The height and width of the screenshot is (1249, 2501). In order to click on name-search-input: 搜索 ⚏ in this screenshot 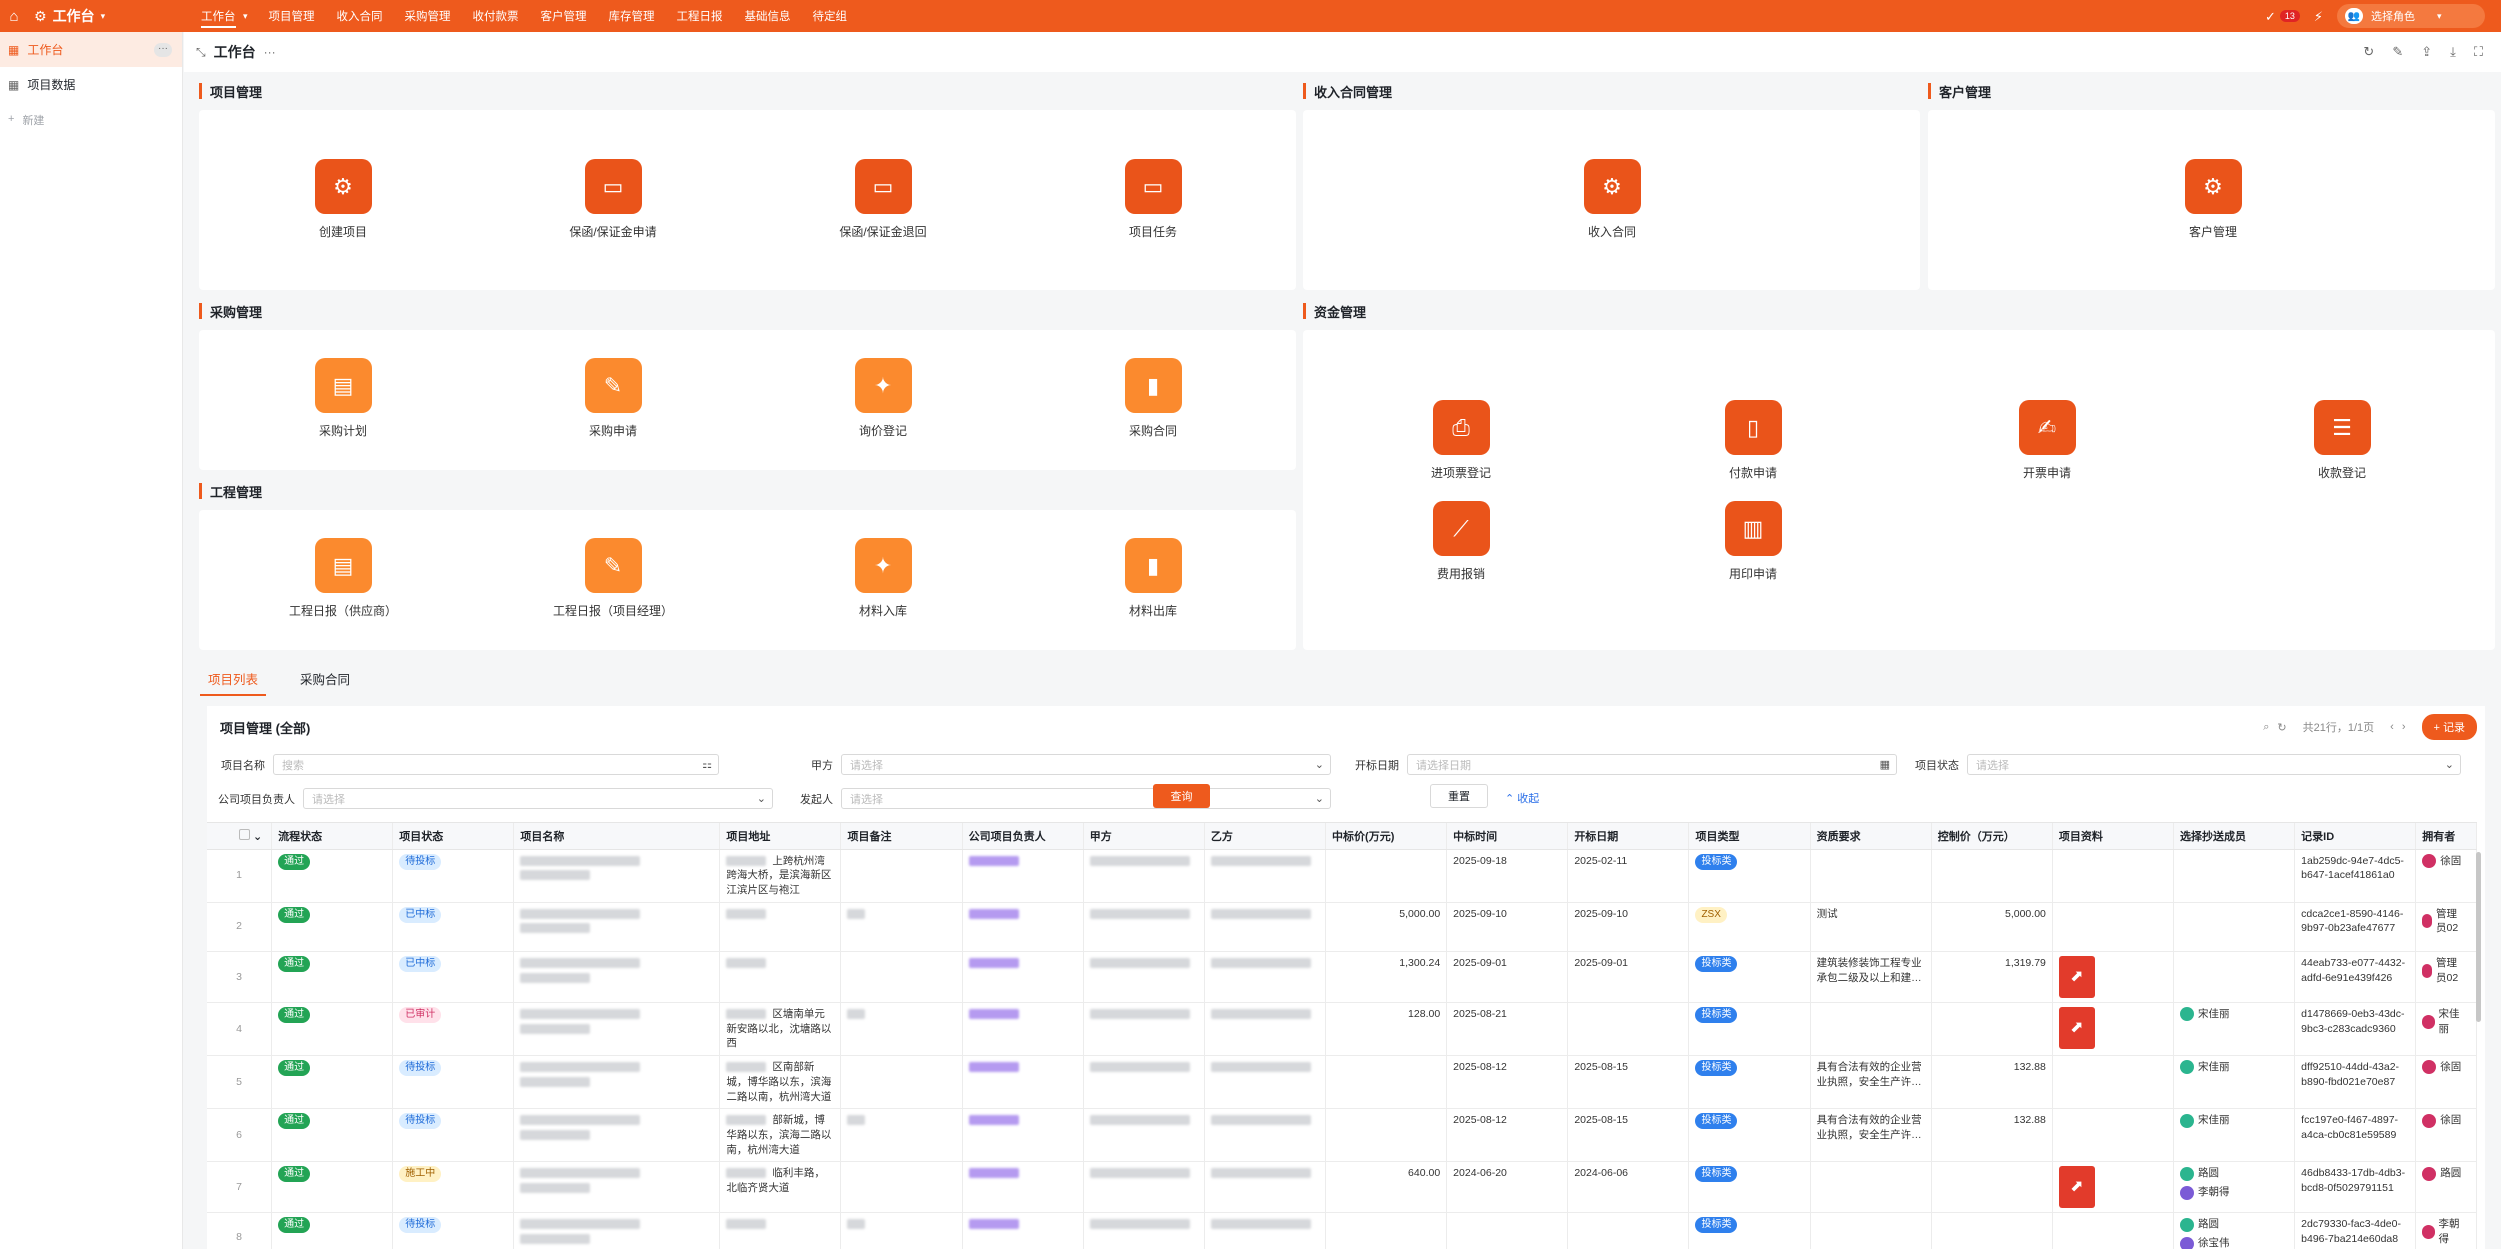, I will do `click(496, 764)`.